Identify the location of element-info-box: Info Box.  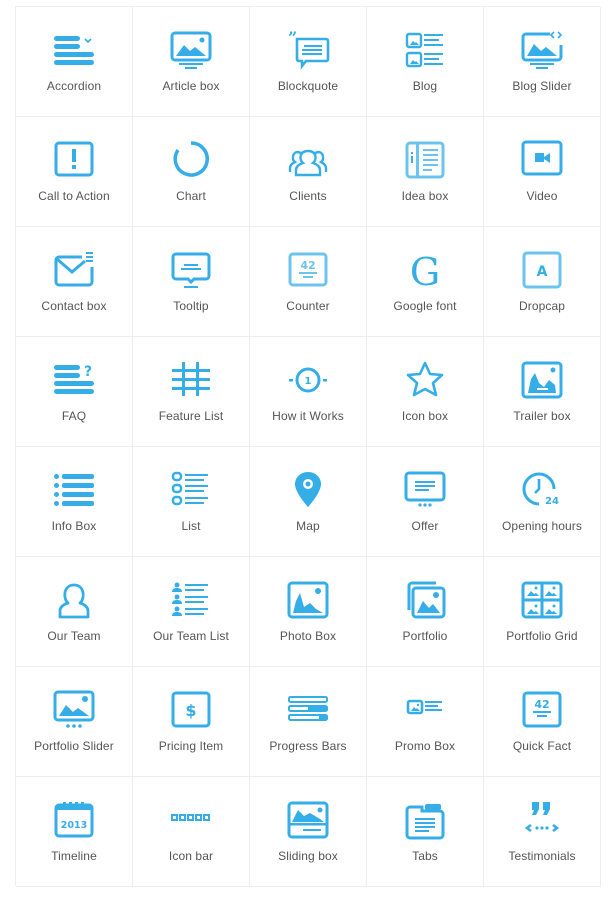
(74, 502).